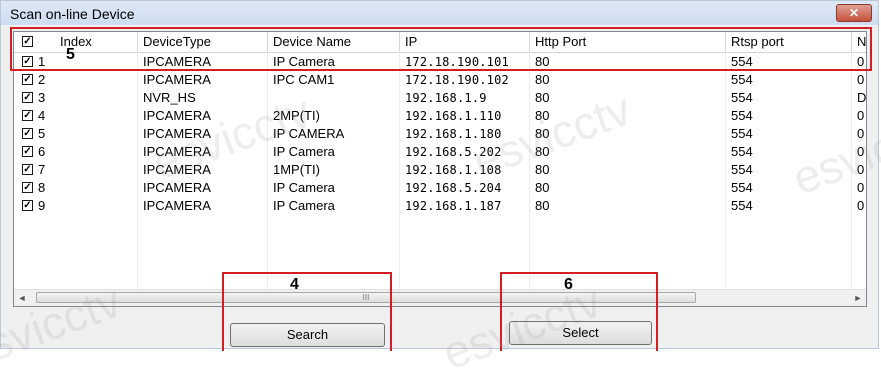 The height and width of the screenshot is (380, 881). I want to click on table-row: ✓ 8 IPCAMERA IP Camera 192.168.5.204 80 554 0, so click(440, 188).